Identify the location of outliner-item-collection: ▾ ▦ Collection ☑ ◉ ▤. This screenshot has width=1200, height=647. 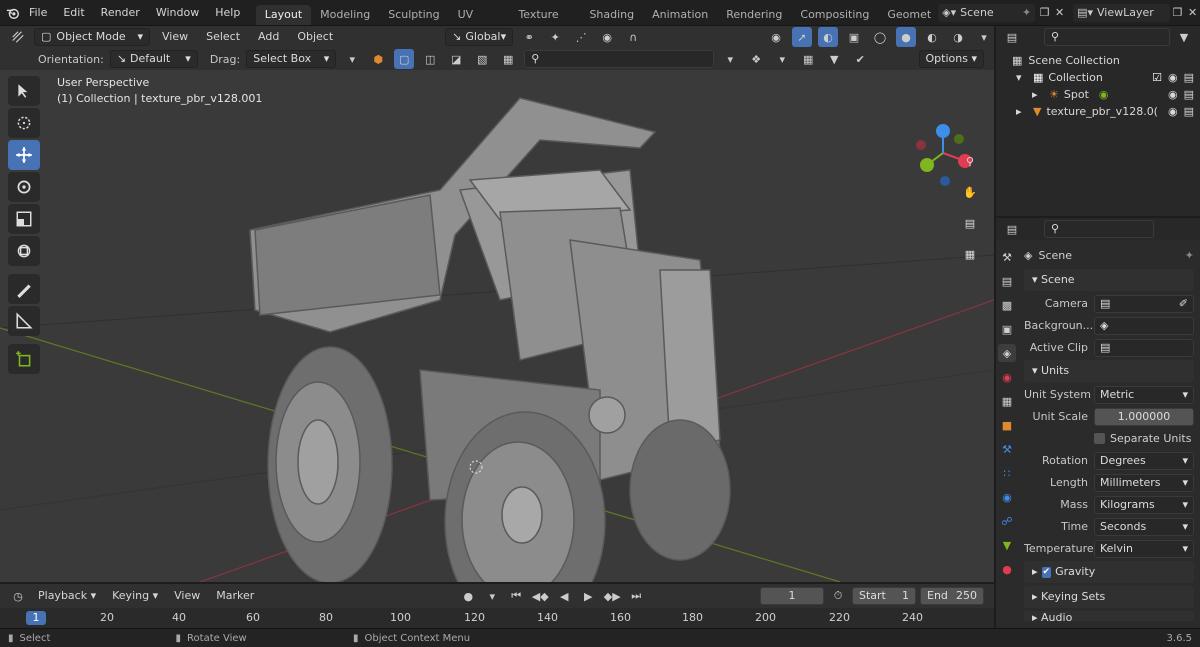
(1098, 77).